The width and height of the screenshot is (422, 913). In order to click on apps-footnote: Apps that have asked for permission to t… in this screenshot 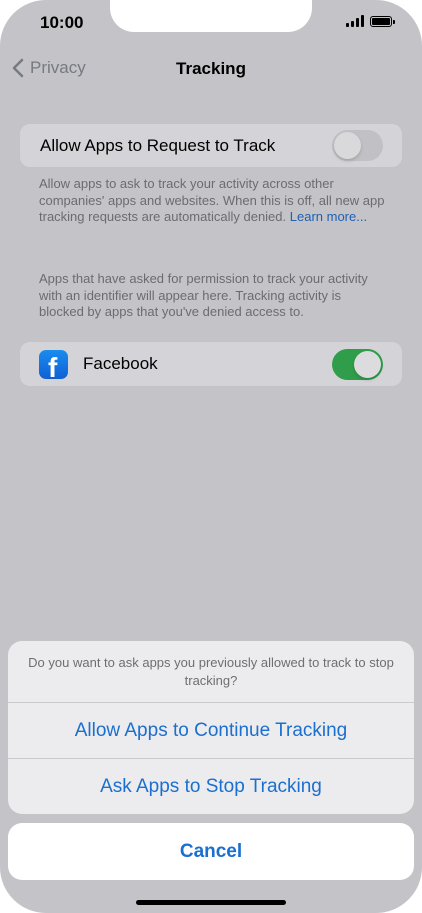, I will do `click(203, 295)`.